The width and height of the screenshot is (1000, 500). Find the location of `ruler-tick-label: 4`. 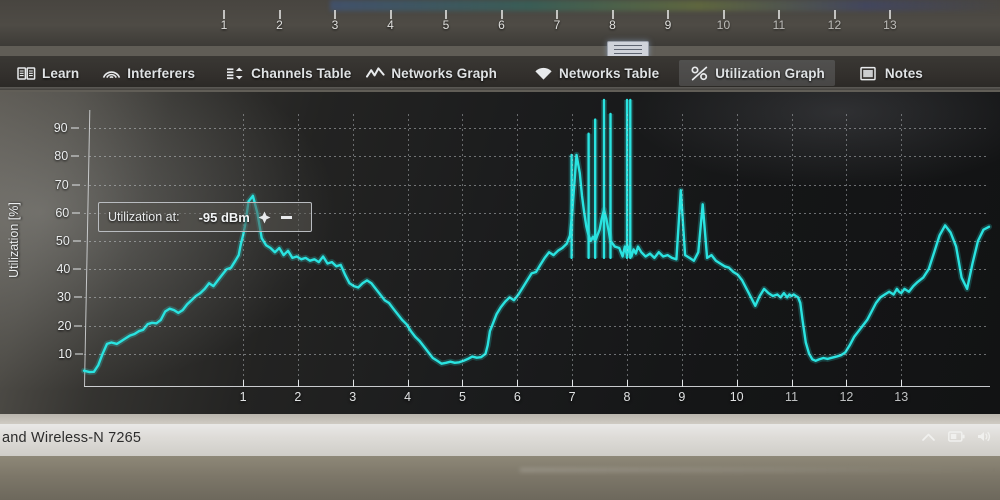

ruler-tick-label: 4 is located at coordinates (390, 25).